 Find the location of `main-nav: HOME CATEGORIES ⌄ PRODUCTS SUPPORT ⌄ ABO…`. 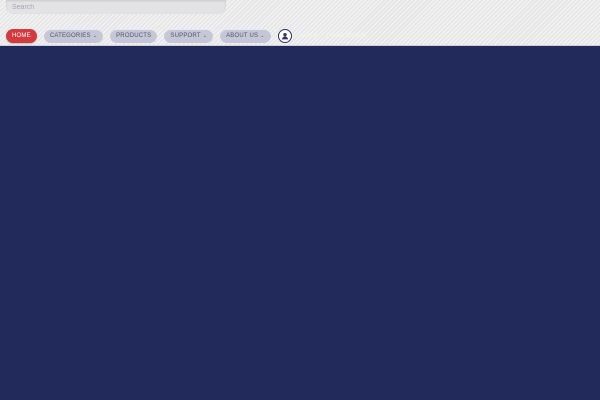

main-nav: HOME CATEGORIES ⌄ PRODUCTS SUPPORT ⌄ ABO… is located at coordinates (190, 35).